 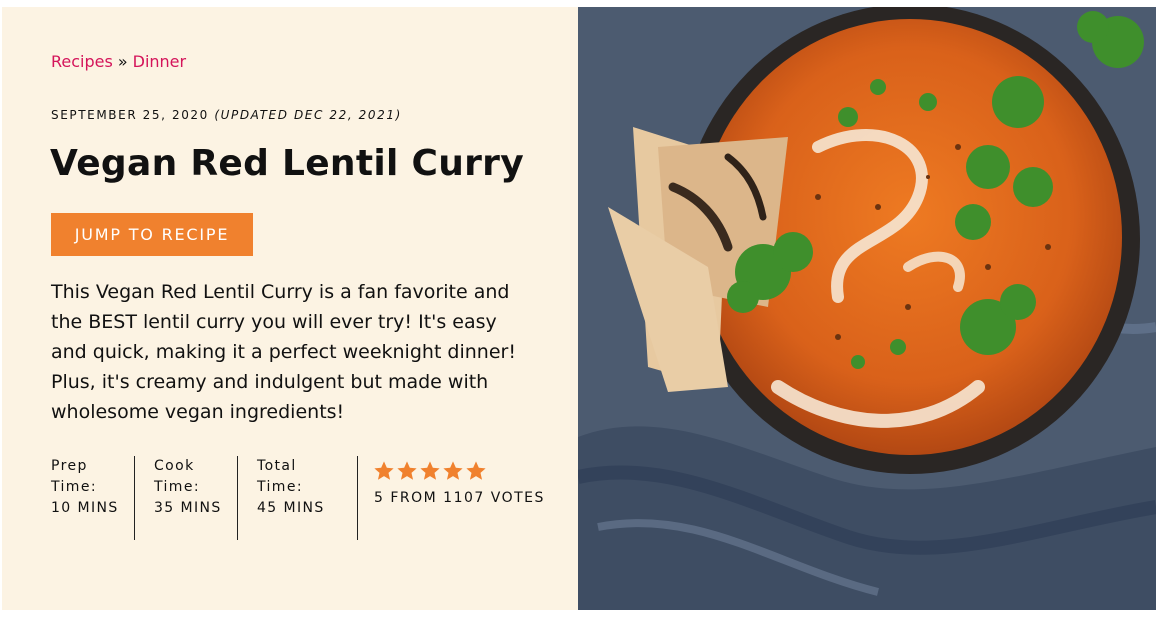 I want to click on cook-time: Cook Time: 35 MINS, so click(x=189, y=487).